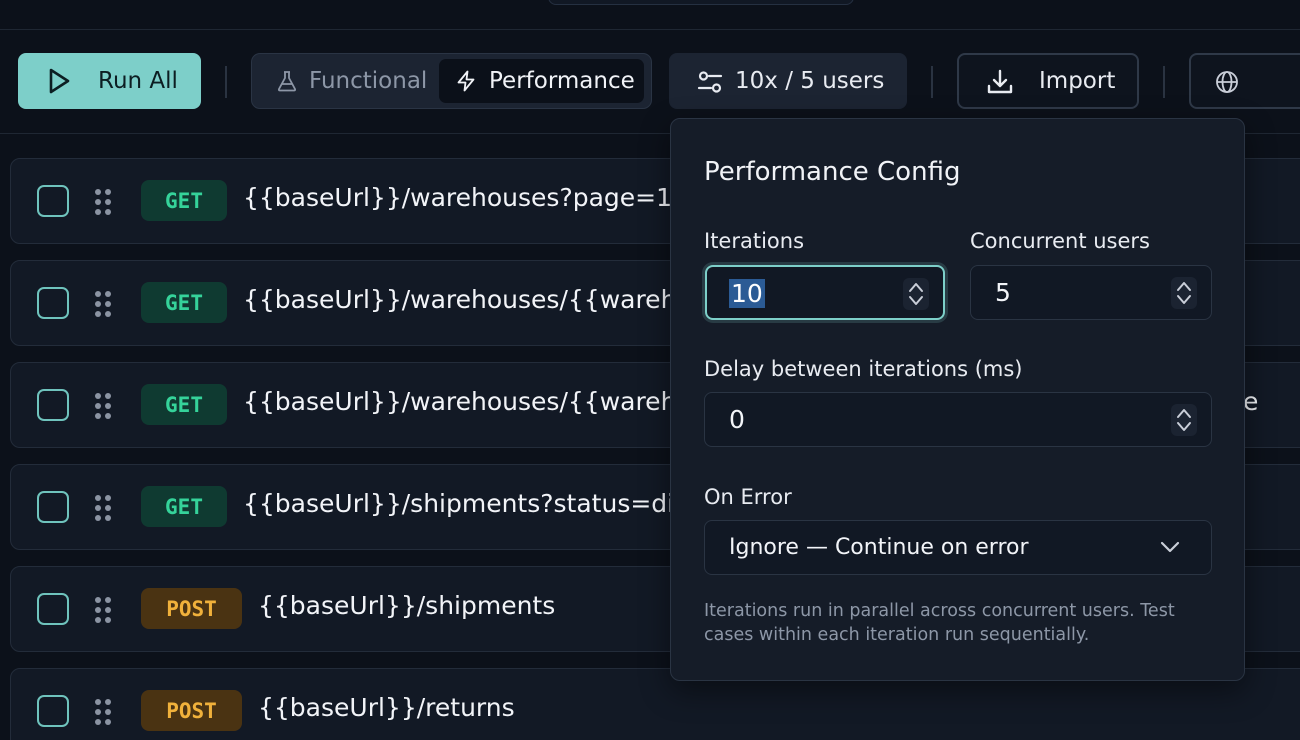 This screenshot has height=740, width=1300. I want to click on request-url: {{baseUrl}}/shipments, so click(407, 605).